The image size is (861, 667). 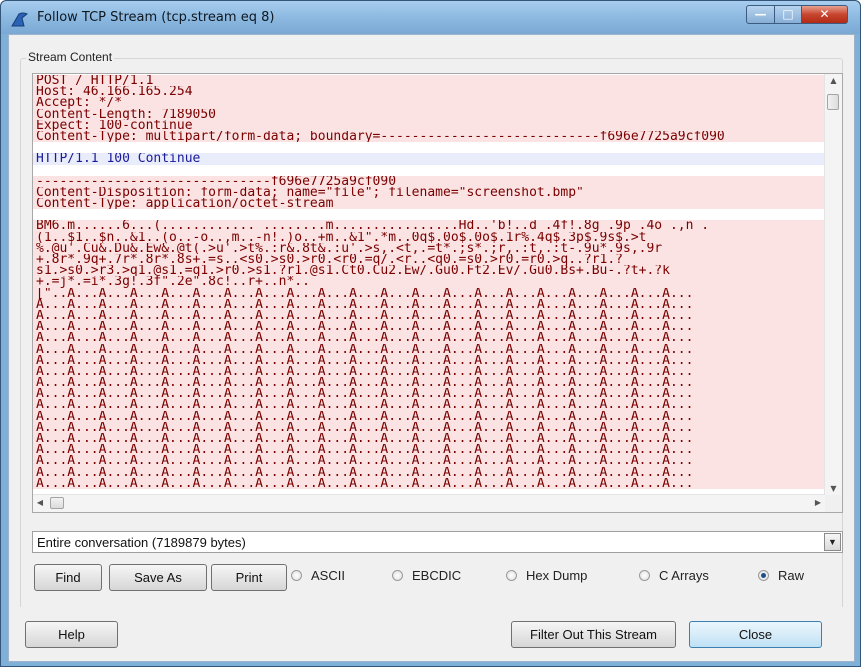 What do you see at coordinates (833, 102) in the screenshot?
I see `vertical-scroll-thumb` at bounding box center [833, 102].